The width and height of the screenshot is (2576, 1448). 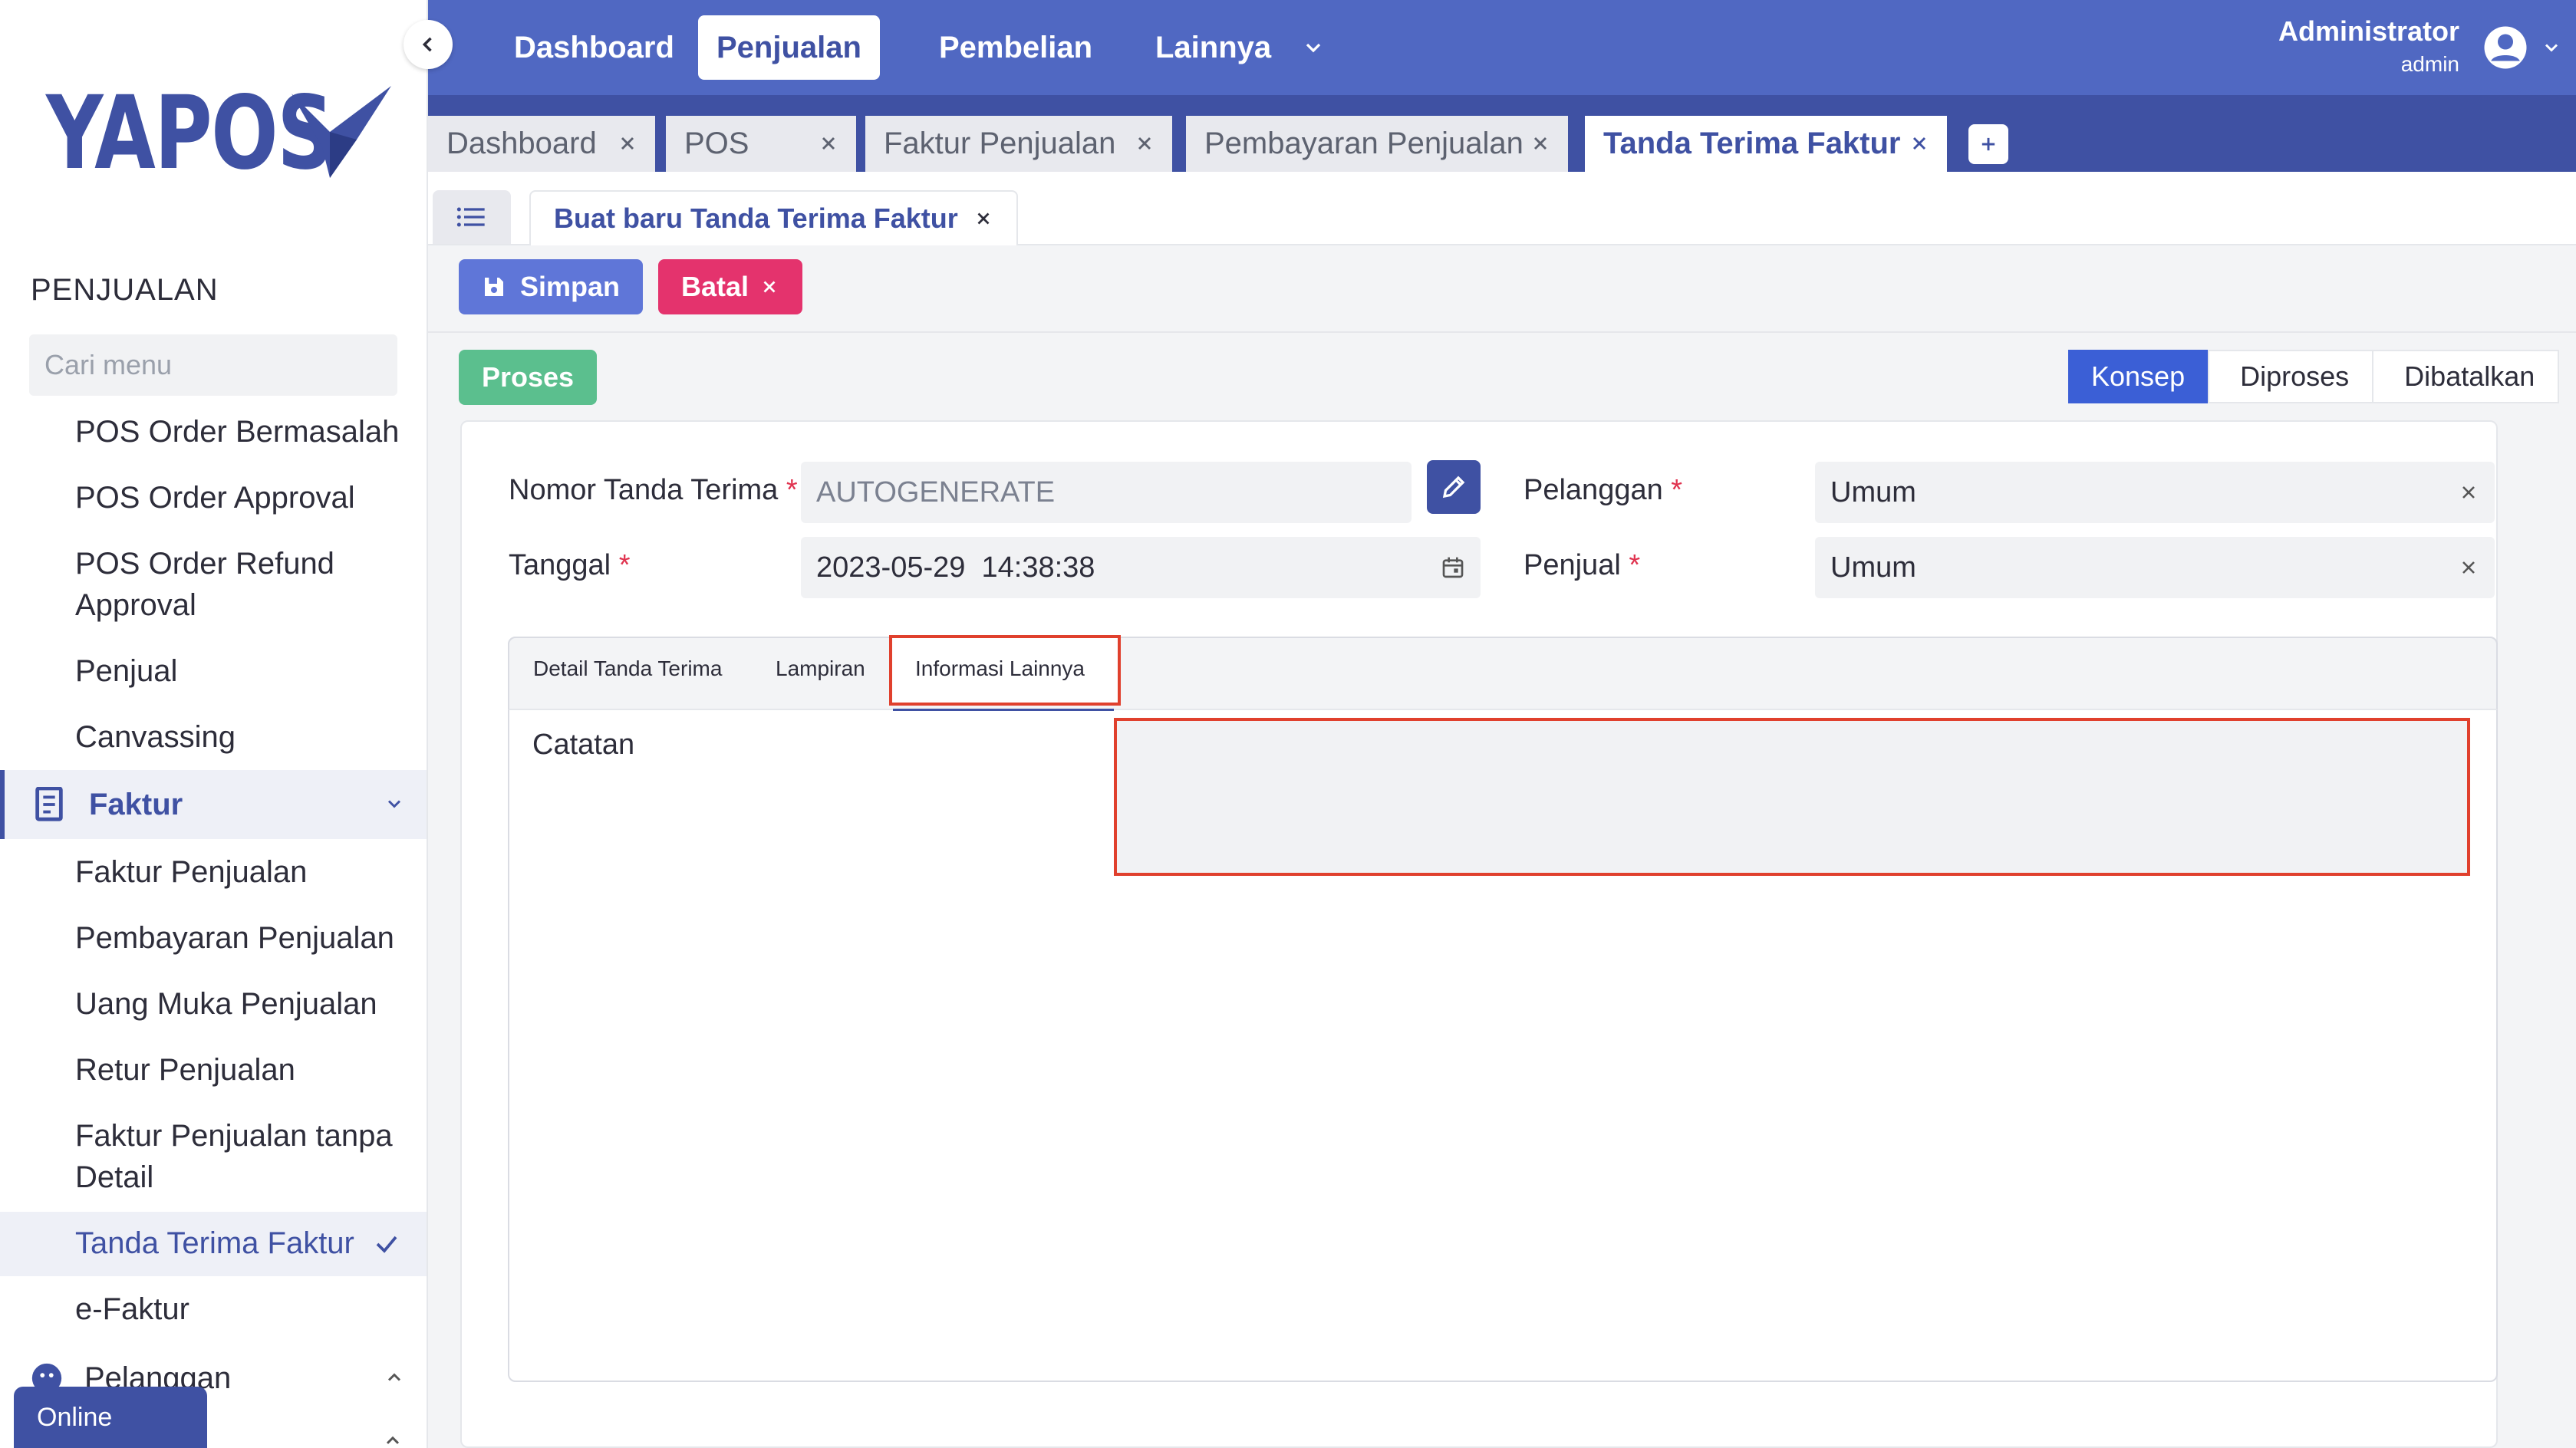 What do you see at coordinates (2466, 376) in the screenshot?
I see `status-dibatalkan: Dibatalkan` at bounding box center [2466, 376].